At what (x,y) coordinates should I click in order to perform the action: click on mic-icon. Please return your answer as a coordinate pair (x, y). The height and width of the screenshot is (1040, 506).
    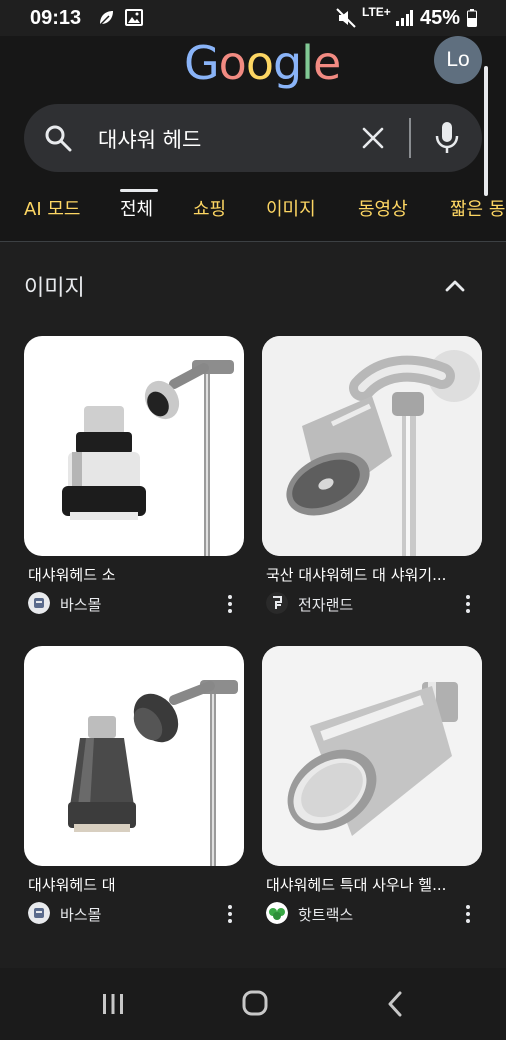
    Looking at the image, I should click on (447, 138).